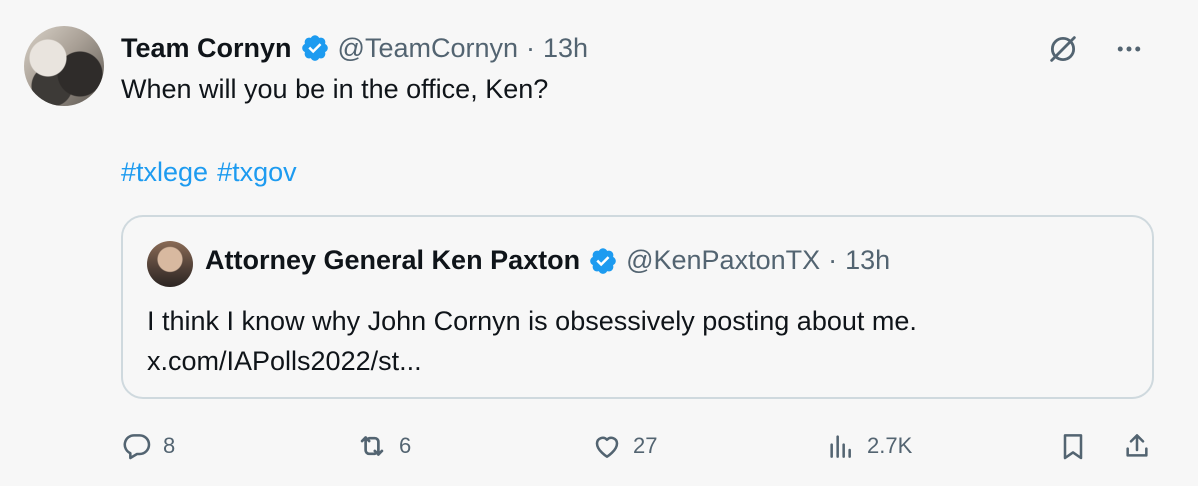  Describe the element at coordinates (64, 66) in the screenshot. I see `avatar` at that location.